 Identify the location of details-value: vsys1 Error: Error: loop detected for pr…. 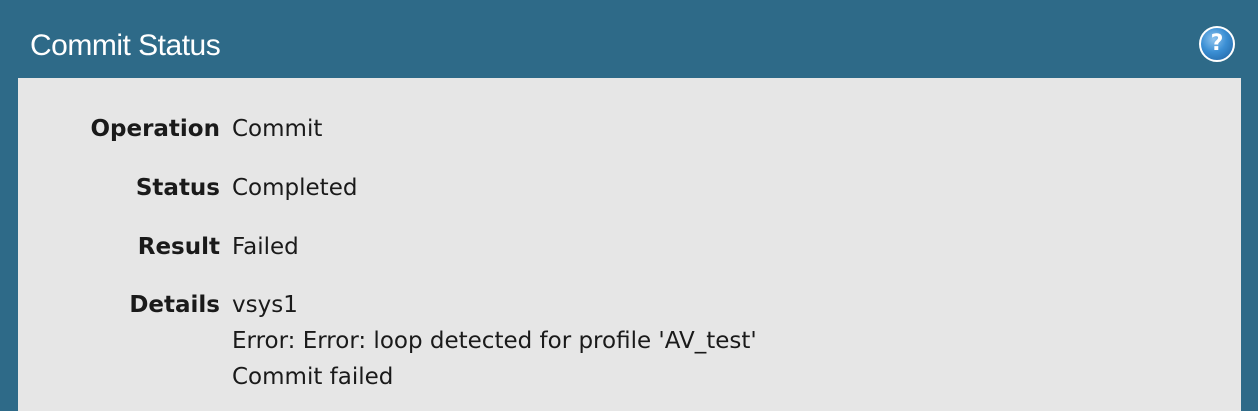
(494, 341).